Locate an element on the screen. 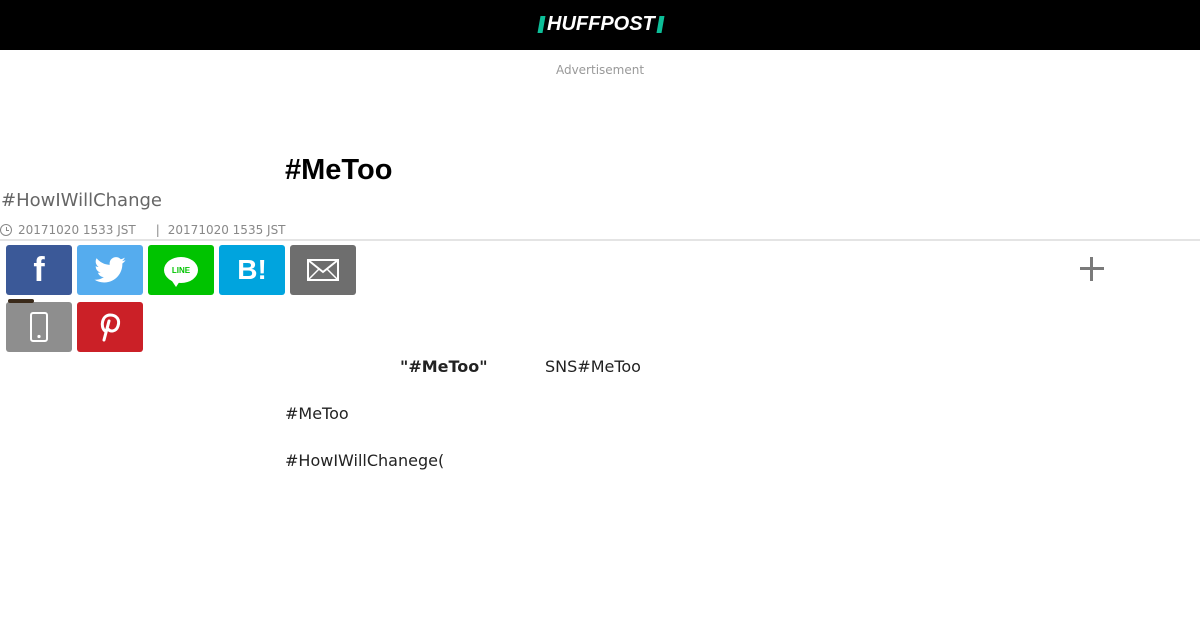 The width and height of the screenshot is (1200, 630). pinterest-icon is located at coordinates (110, 327).